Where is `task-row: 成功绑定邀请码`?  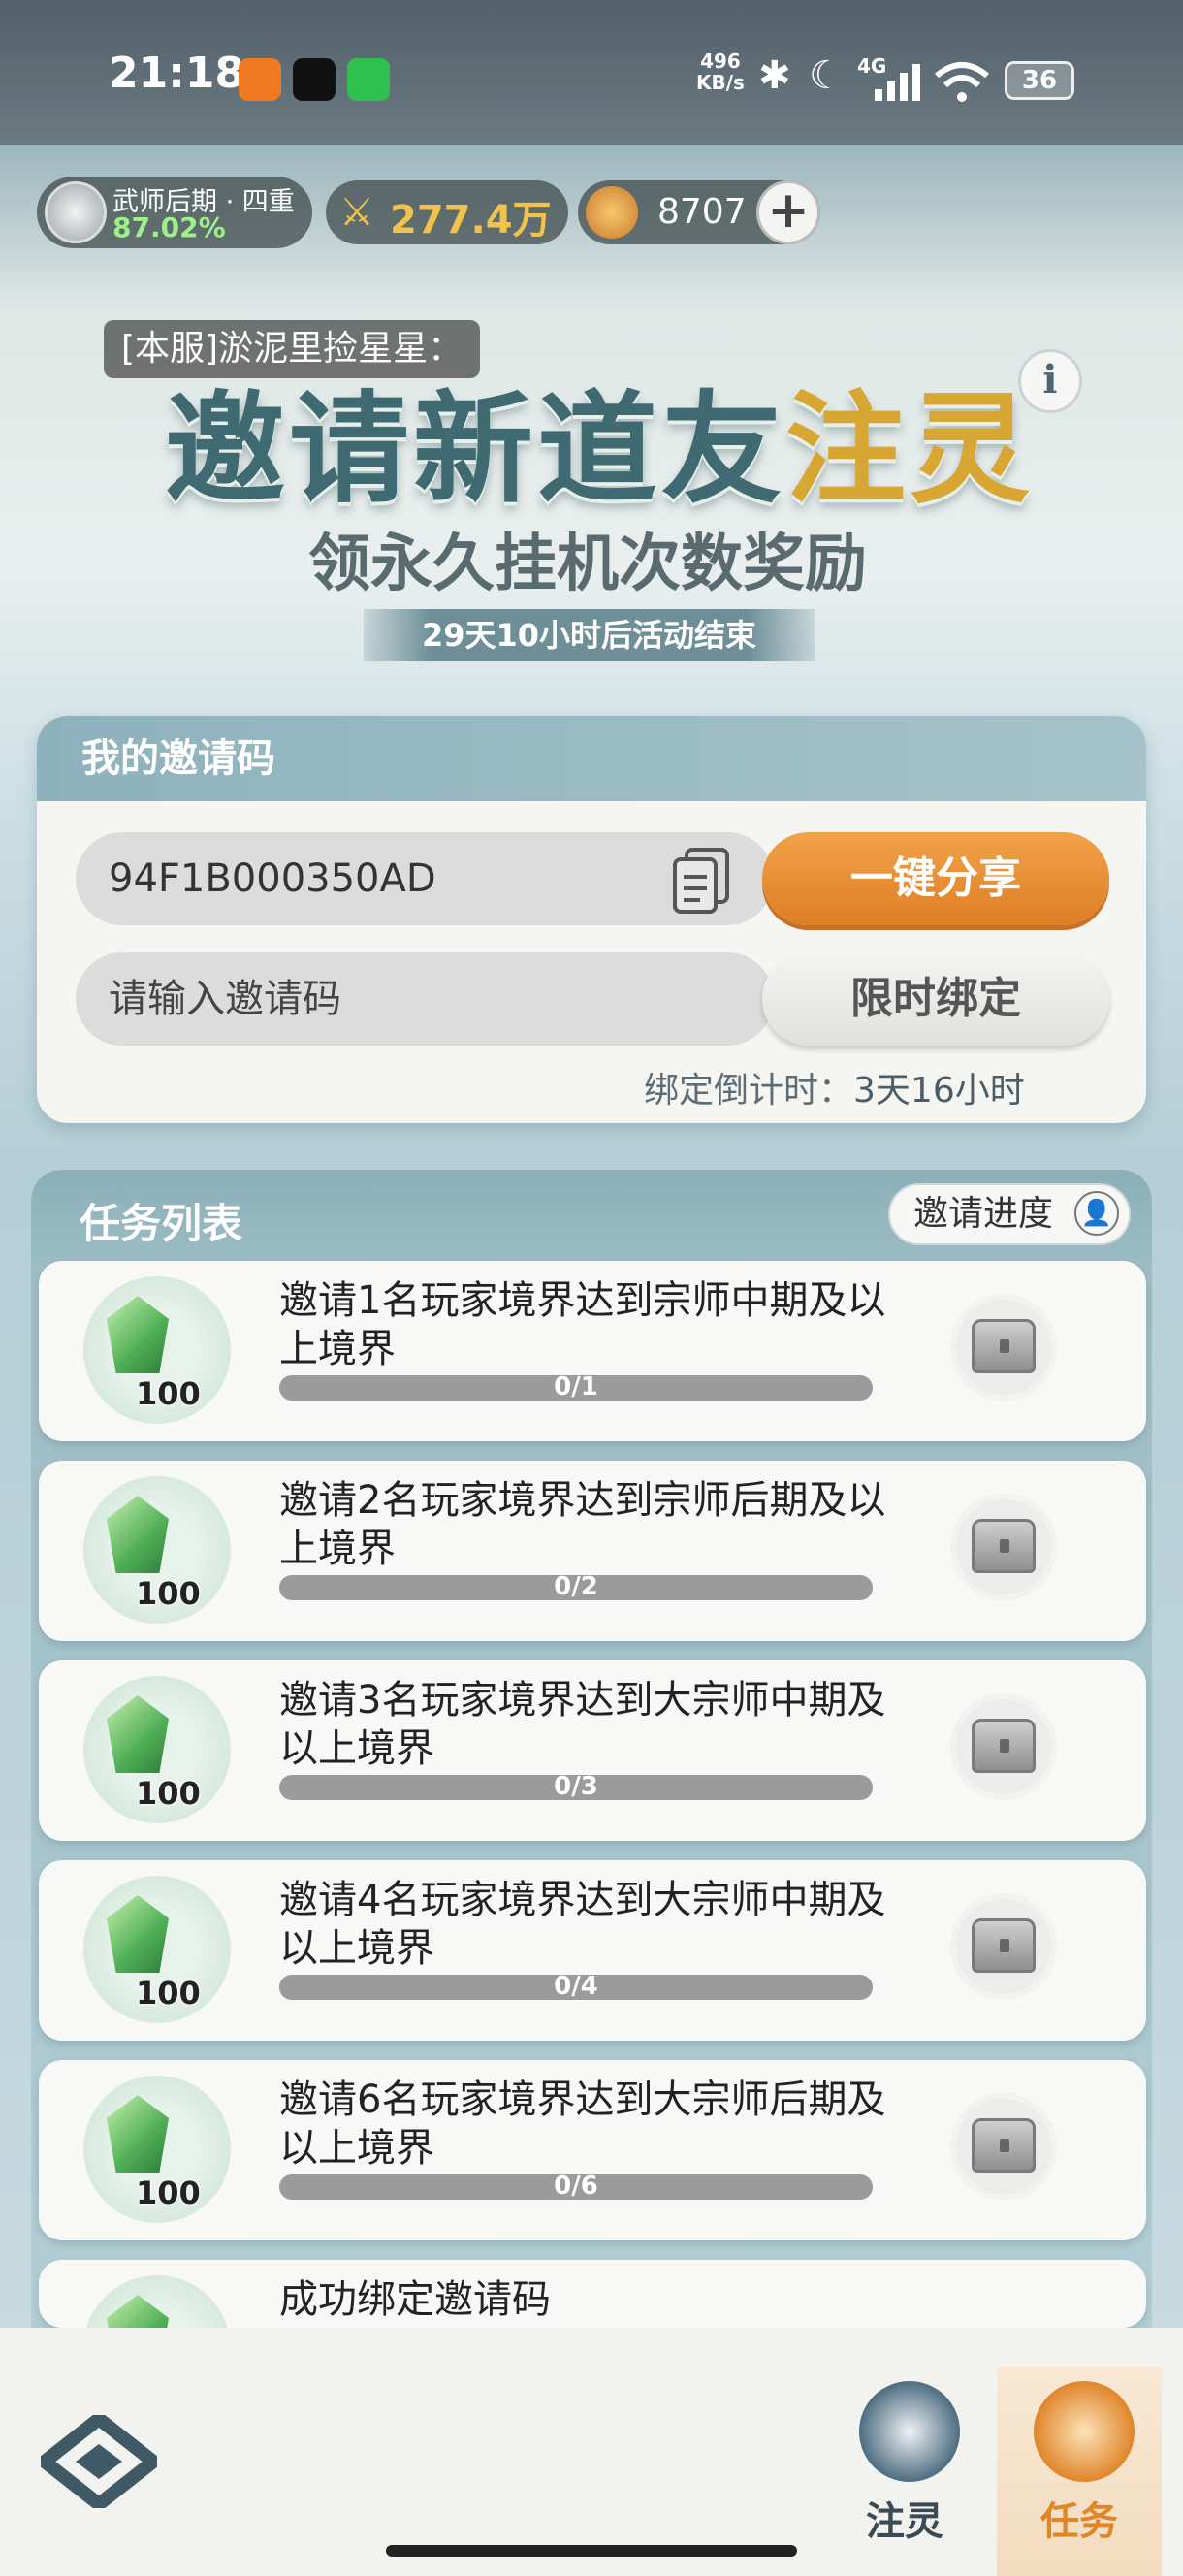
task-row: 成功绑定邀请码 is located at coordinates (592, 2294).